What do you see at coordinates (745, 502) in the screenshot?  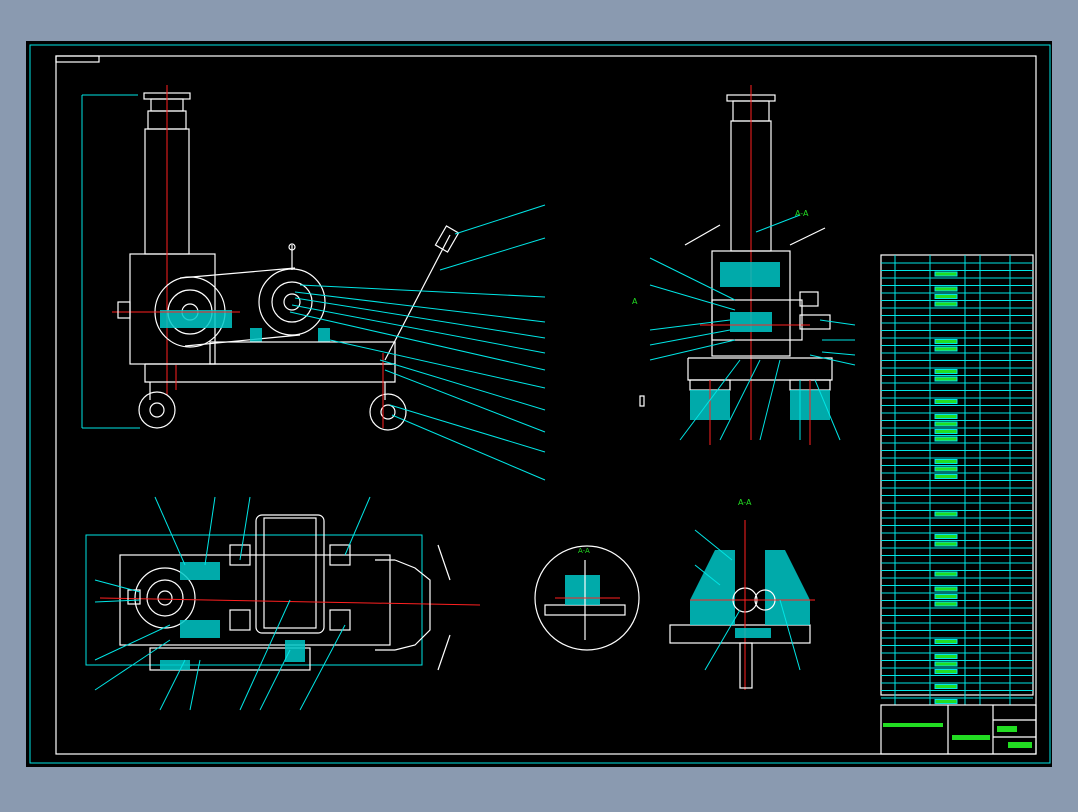 I see `section-label-bottom-right: A-A` at bounding box center [745, 502].